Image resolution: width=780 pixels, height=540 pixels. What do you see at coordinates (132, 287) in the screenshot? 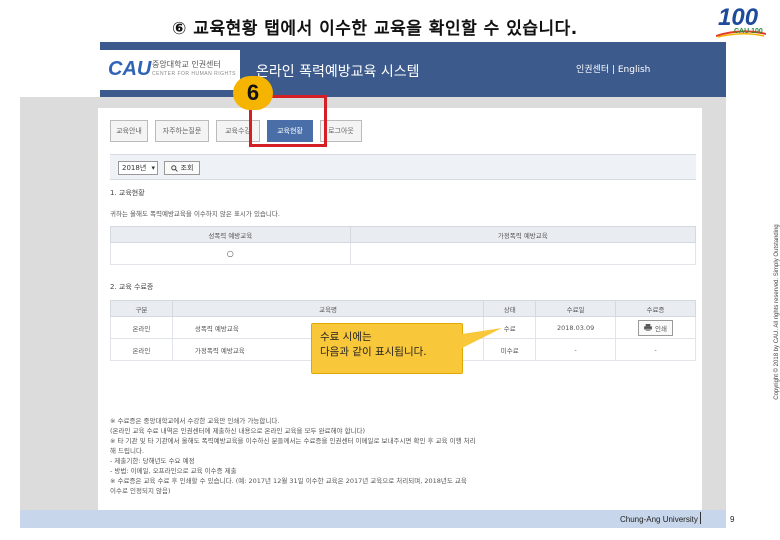
I see `section2-heading: 2. 교육 수료증` at bounding box center [132, 287].